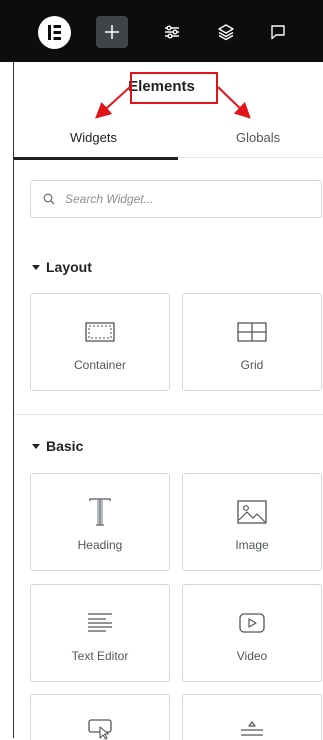 This screenshot has height=740, width=323. I want to click on search-input, so click(180, 199).